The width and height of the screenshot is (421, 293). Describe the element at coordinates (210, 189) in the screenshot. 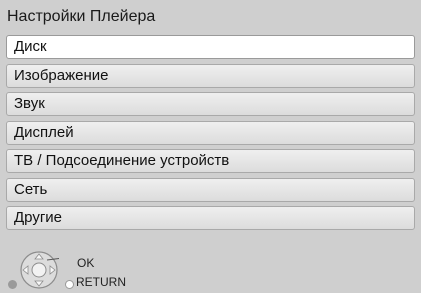

I see `menu-item-network: Сеть` at that location.